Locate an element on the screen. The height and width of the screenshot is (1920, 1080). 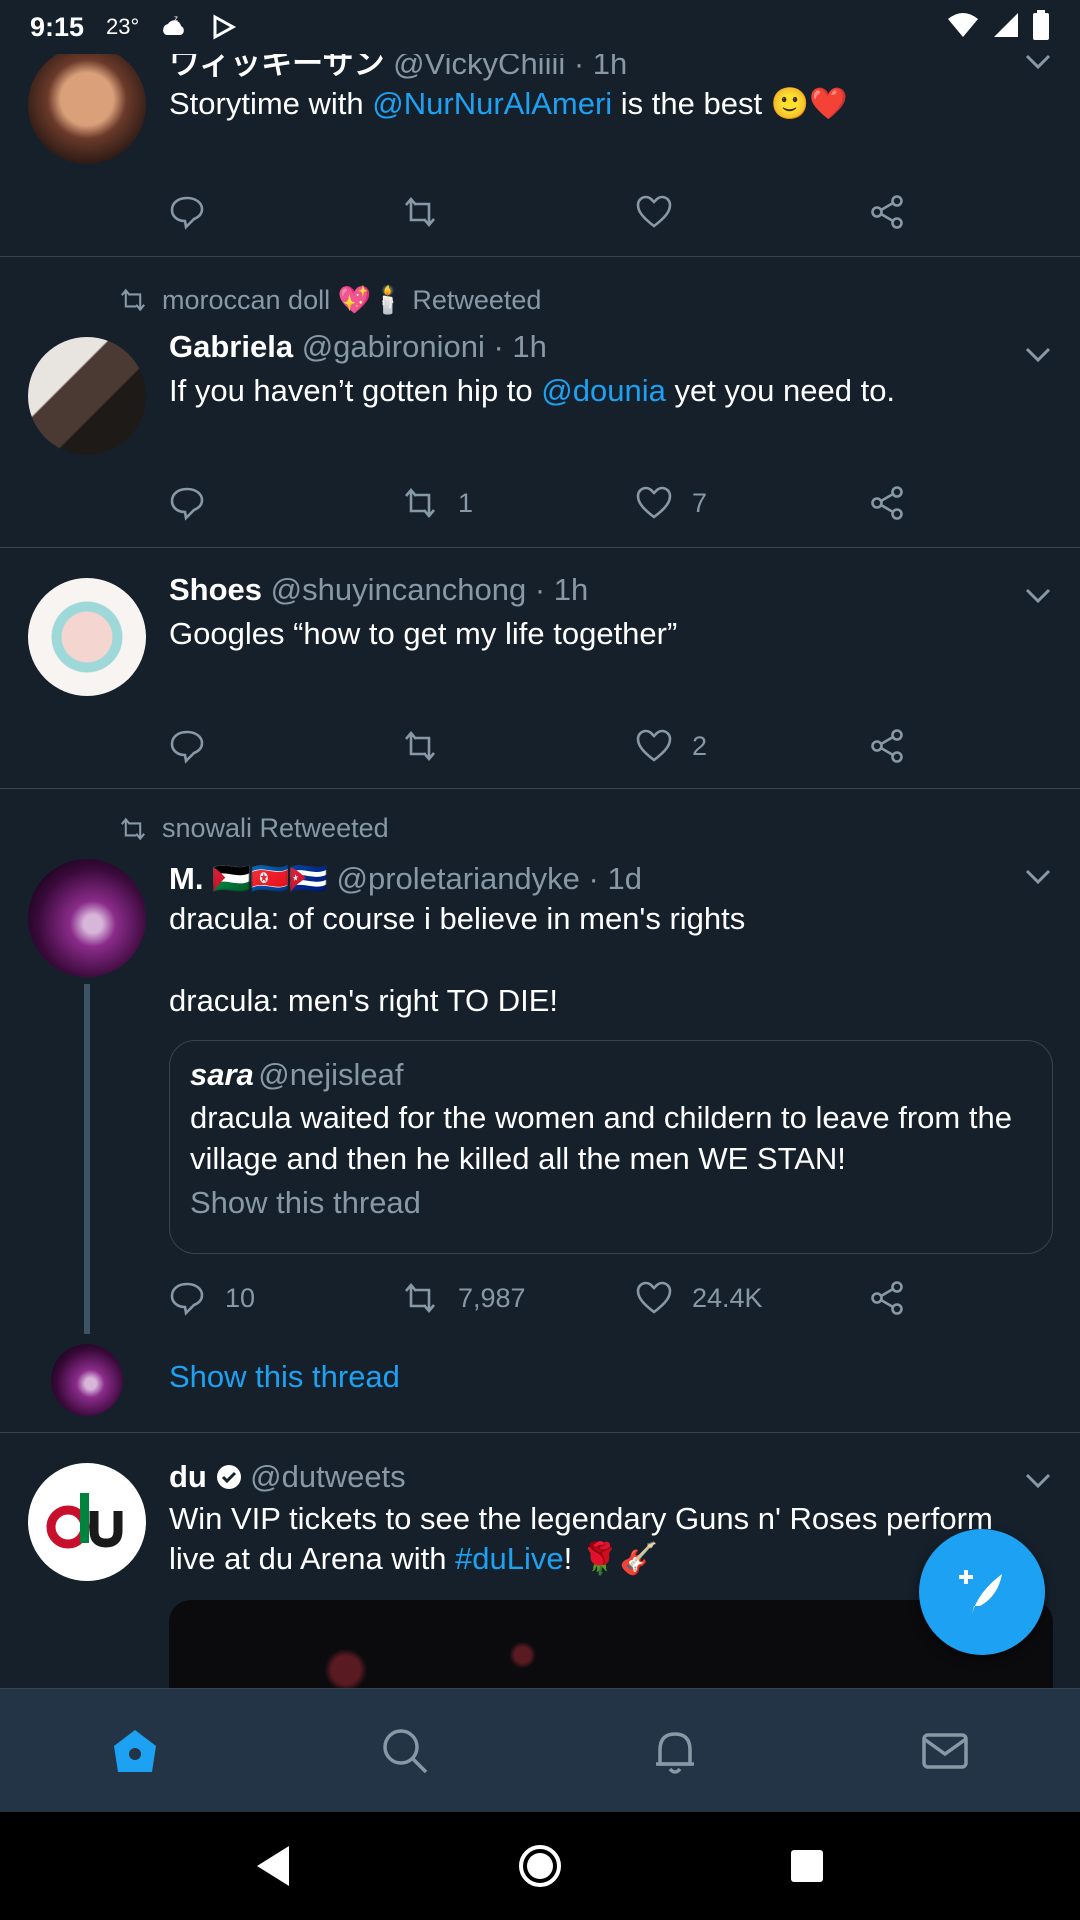
compose-tweet-button is located at coordinates (982, 1592).